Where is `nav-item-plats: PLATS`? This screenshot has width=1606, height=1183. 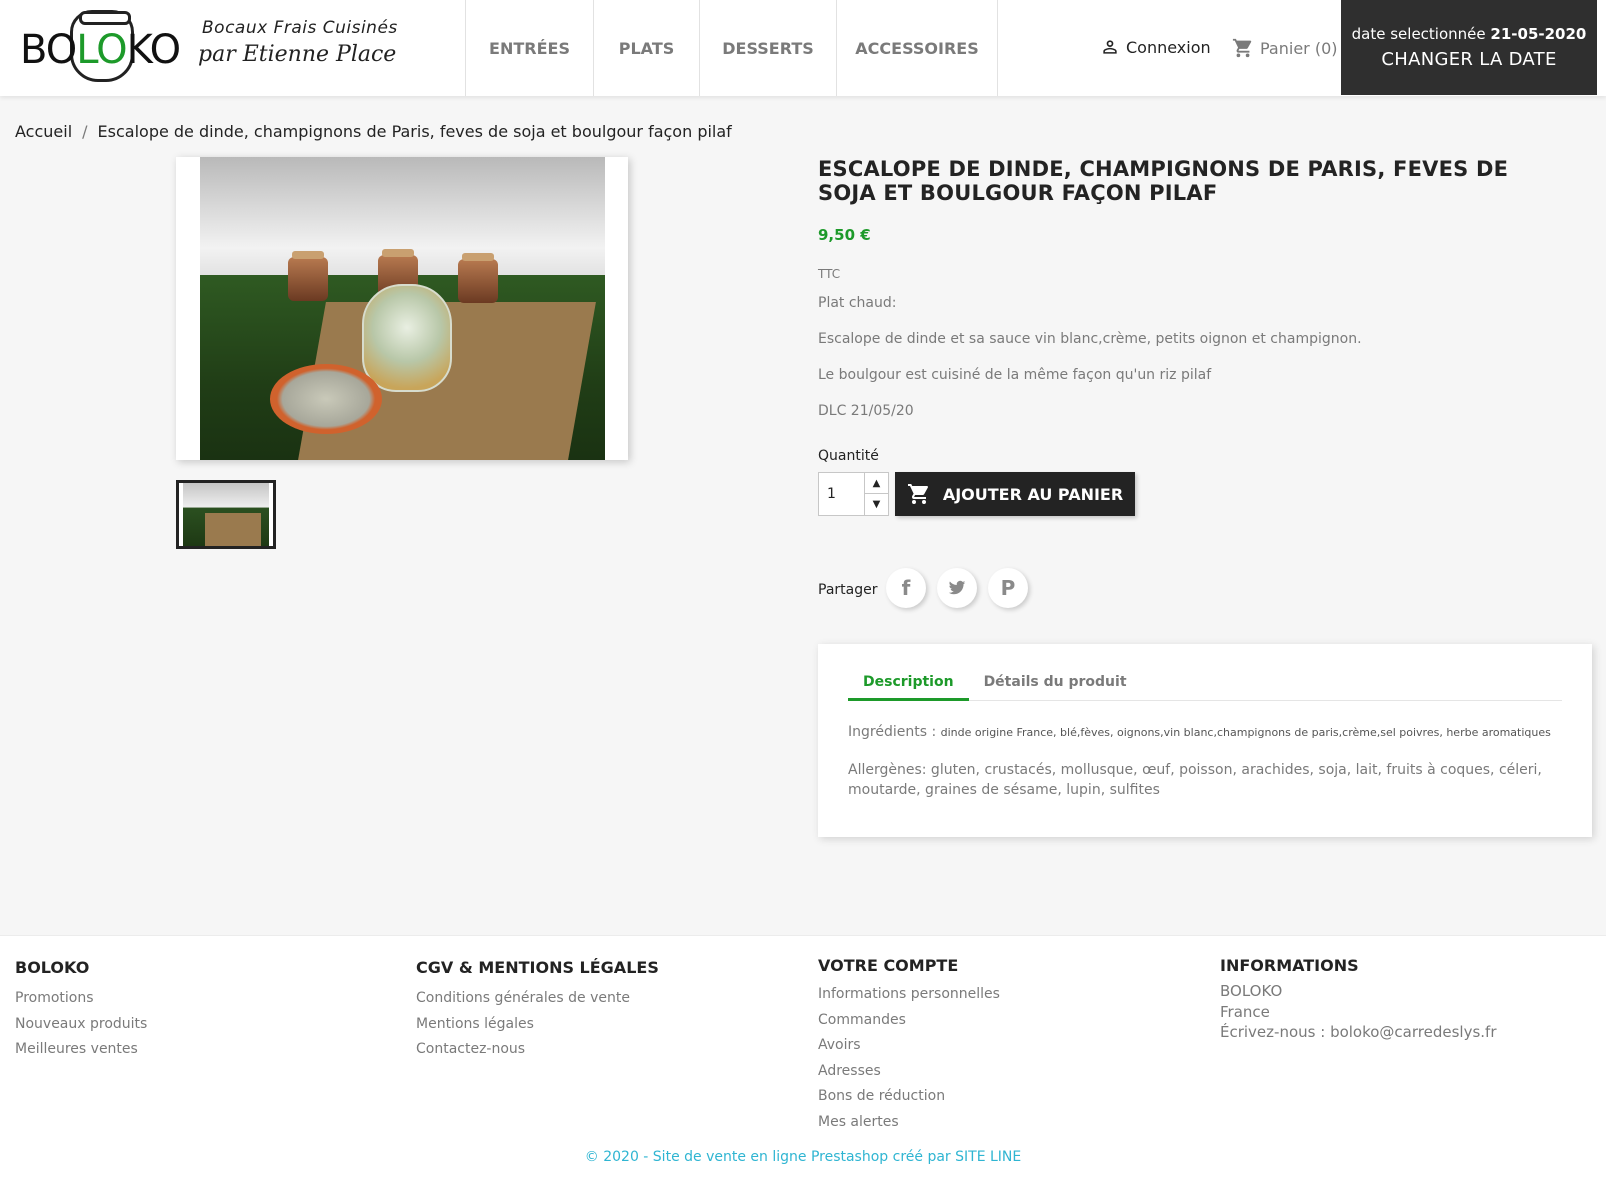
nav-item-plats: PLATS is located at coordinates (647, 48).